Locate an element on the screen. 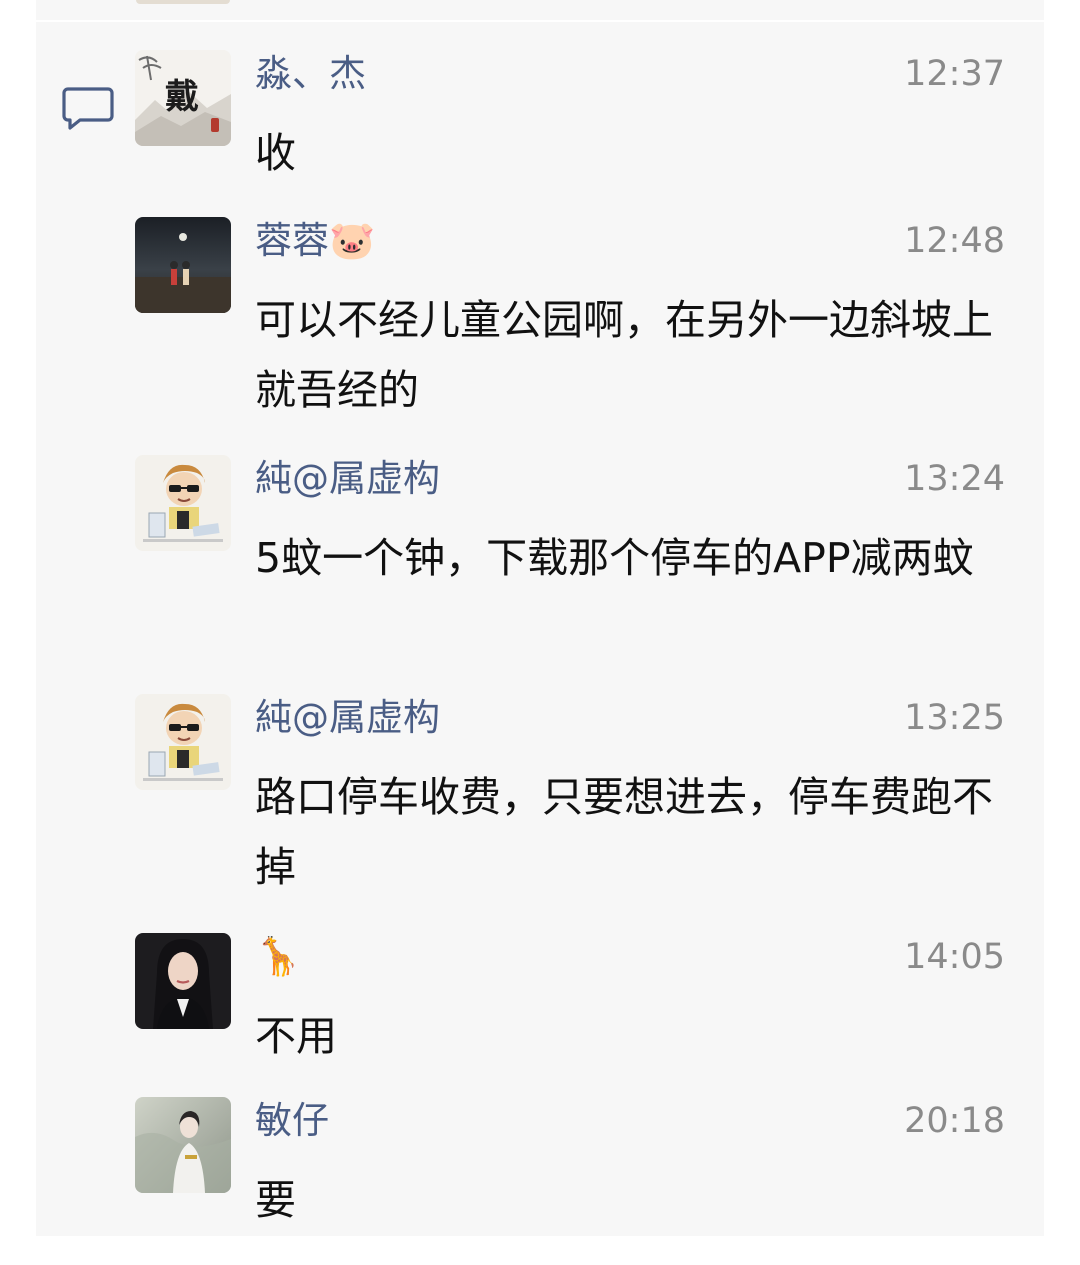 Image resolution: width=1080 pixels, height=1265 pixels. timestamp: 12:37 is located at coordinates (954, 74).